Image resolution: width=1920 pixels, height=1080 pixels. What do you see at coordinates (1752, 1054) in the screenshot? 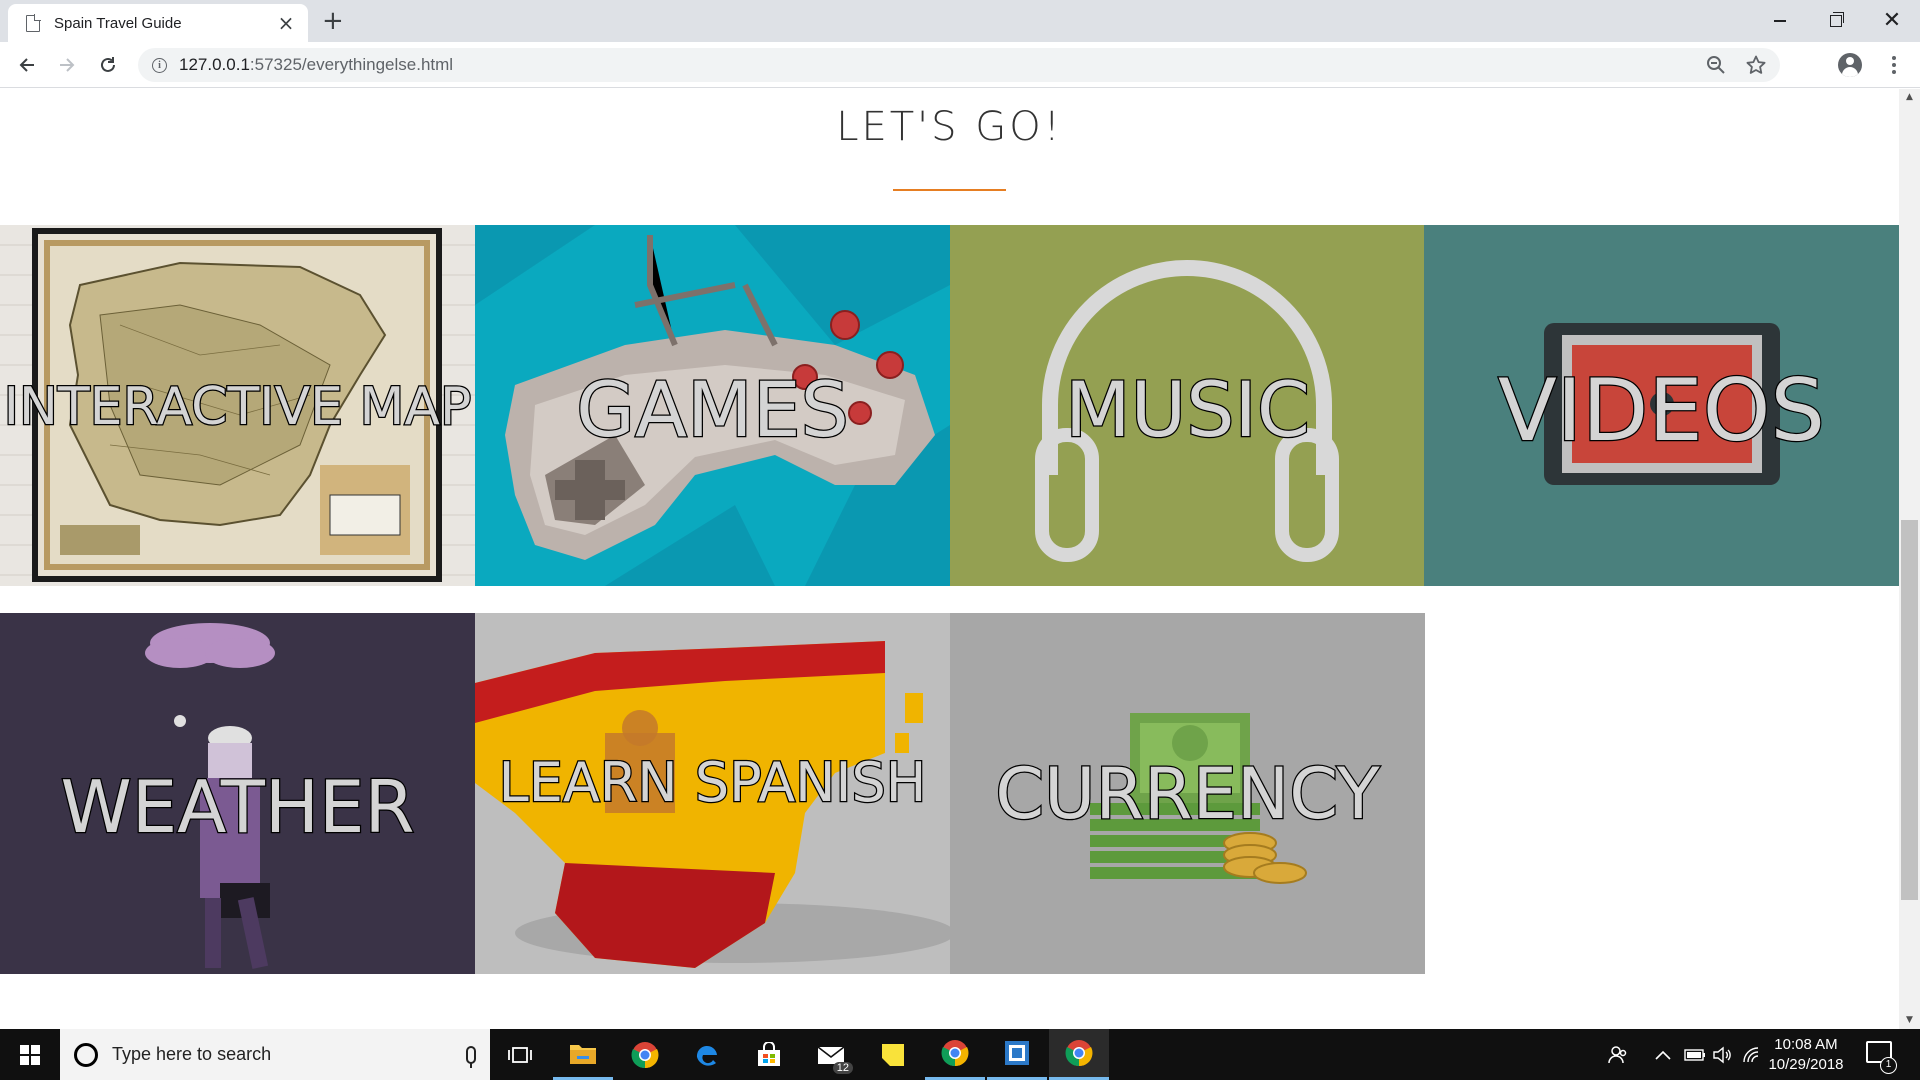
I see `wifi-icon` at bounding box center [1752, 1054].